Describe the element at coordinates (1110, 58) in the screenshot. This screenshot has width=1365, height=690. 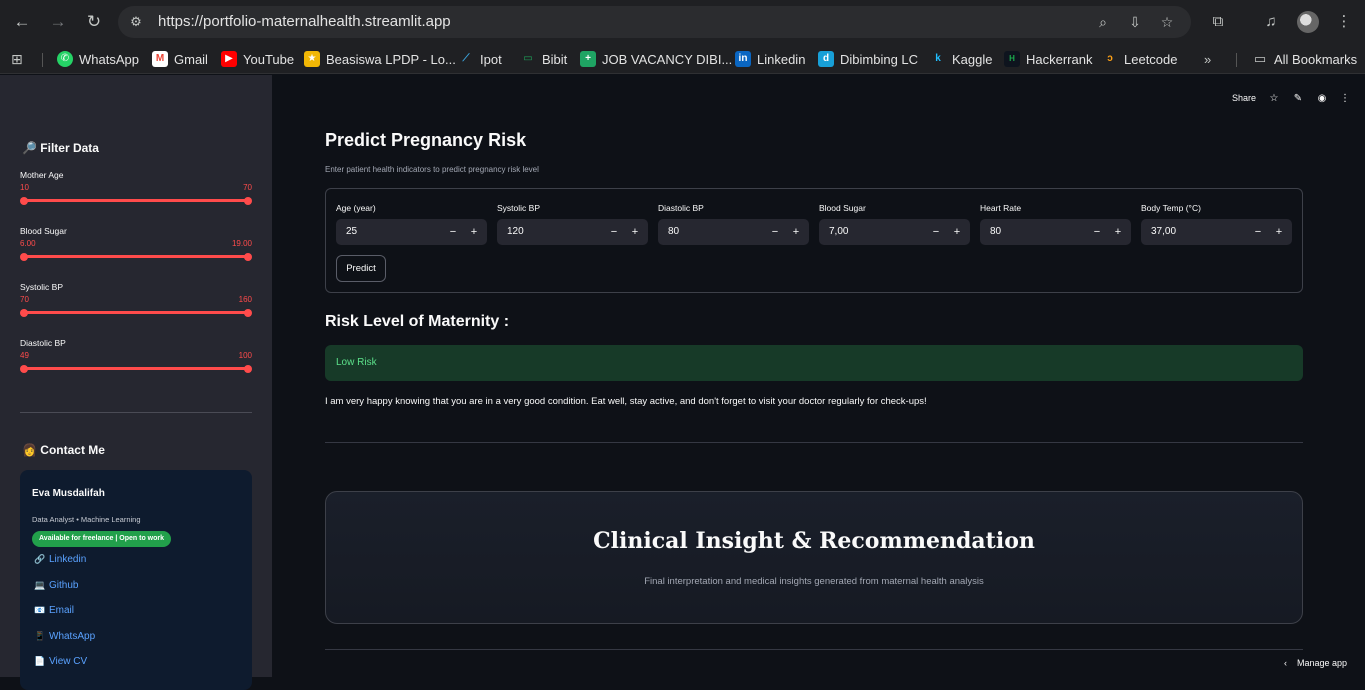
I see `leetcode-icon: ↄ` at that location.